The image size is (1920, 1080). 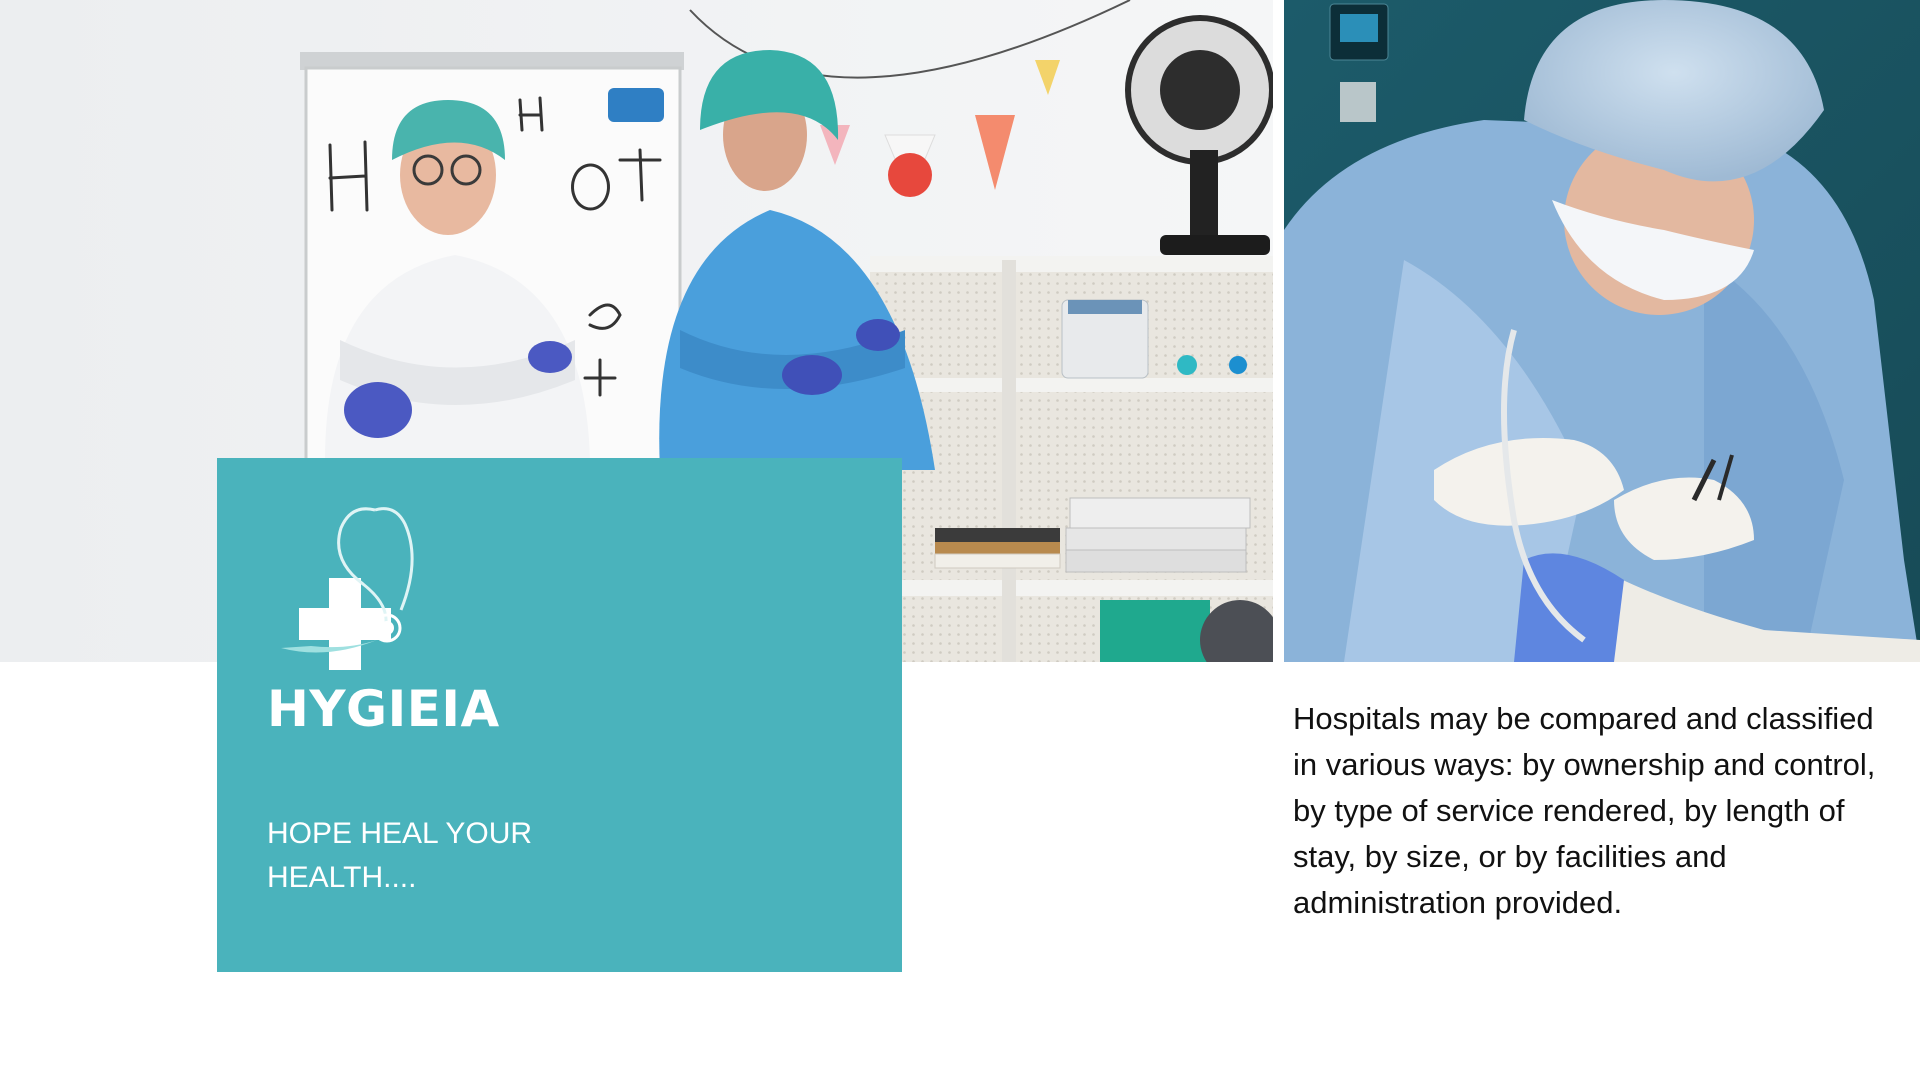 What do you see at coordinates (383, 709) in the screenshot?
I see `brand-name: HYGIEIA` at bounding box center [383, 709].